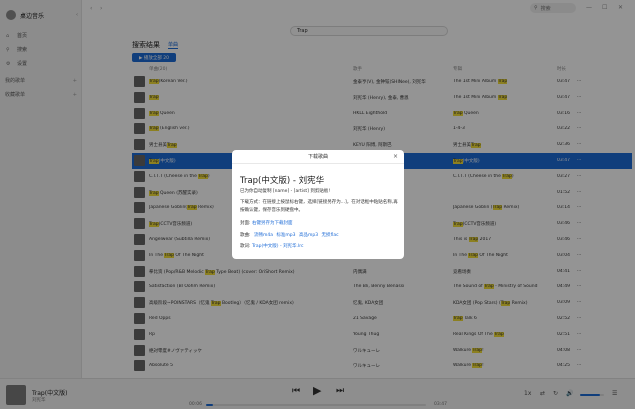 The width and height of the screenshot is (635, 409). Describe the element at coordinates (272, 223) in the screenshot. I see `cover-download-link: 右键另存为下载封面` at that location.